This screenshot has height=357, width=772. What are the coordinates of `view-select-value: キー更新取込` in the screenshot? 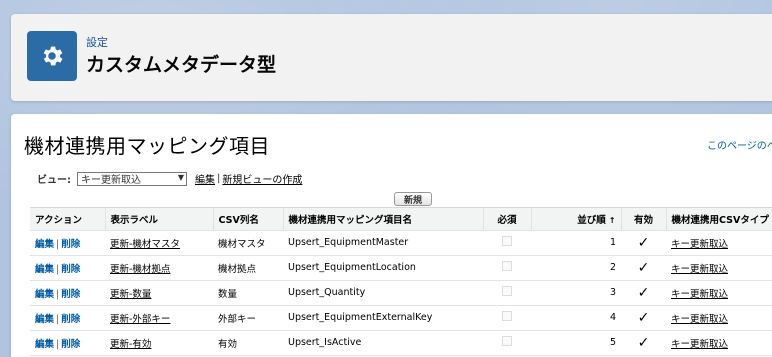 It's located at (111, 180).